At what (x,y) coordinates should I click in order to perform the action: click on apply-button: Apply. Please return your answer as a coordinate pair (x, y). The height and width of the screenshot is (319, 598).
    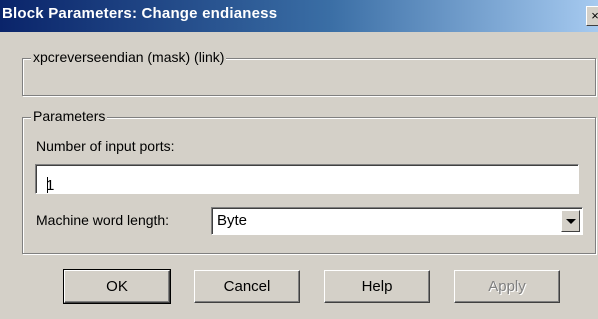
    Looking at the image, I should click on (507, 286).